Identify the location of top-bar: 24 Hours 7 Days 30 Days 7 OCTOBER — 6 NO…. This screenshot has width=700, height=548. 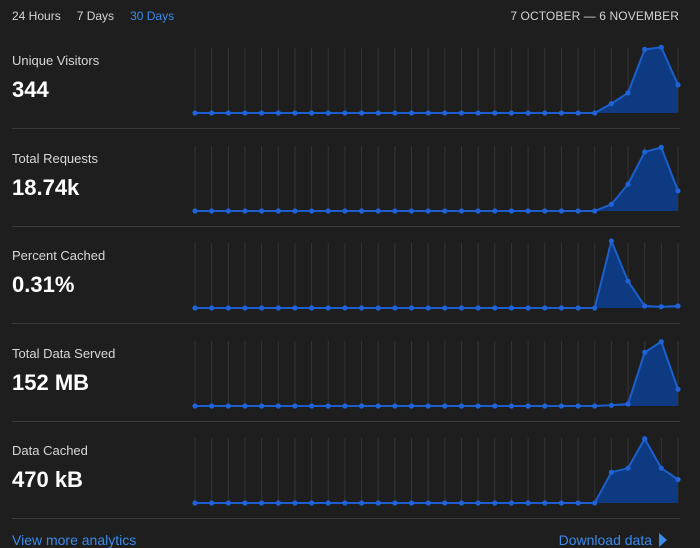
(350, 16).